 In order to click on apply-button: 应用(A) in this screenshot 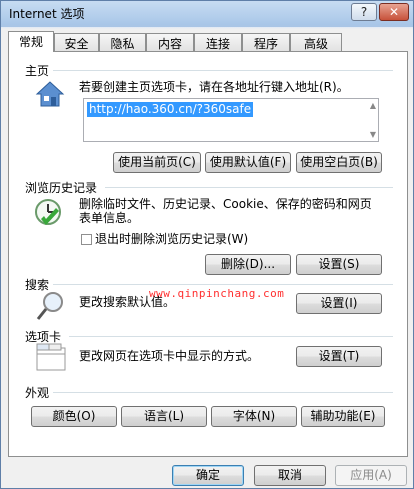, I will do `click(371, 475)`.